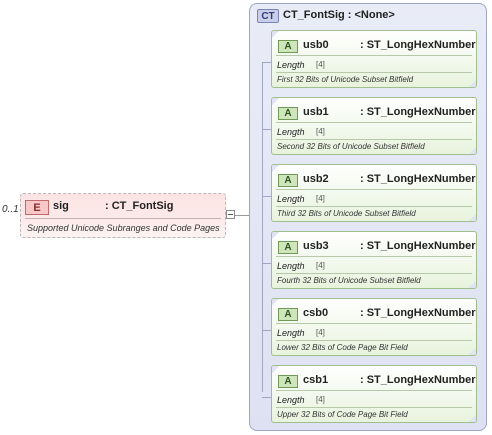 The height and width of the screenshot is (435, 492). Describe the element at coordinates (10, 209) in the screenshot. I see `occurrence-label: 0..1` at that location.